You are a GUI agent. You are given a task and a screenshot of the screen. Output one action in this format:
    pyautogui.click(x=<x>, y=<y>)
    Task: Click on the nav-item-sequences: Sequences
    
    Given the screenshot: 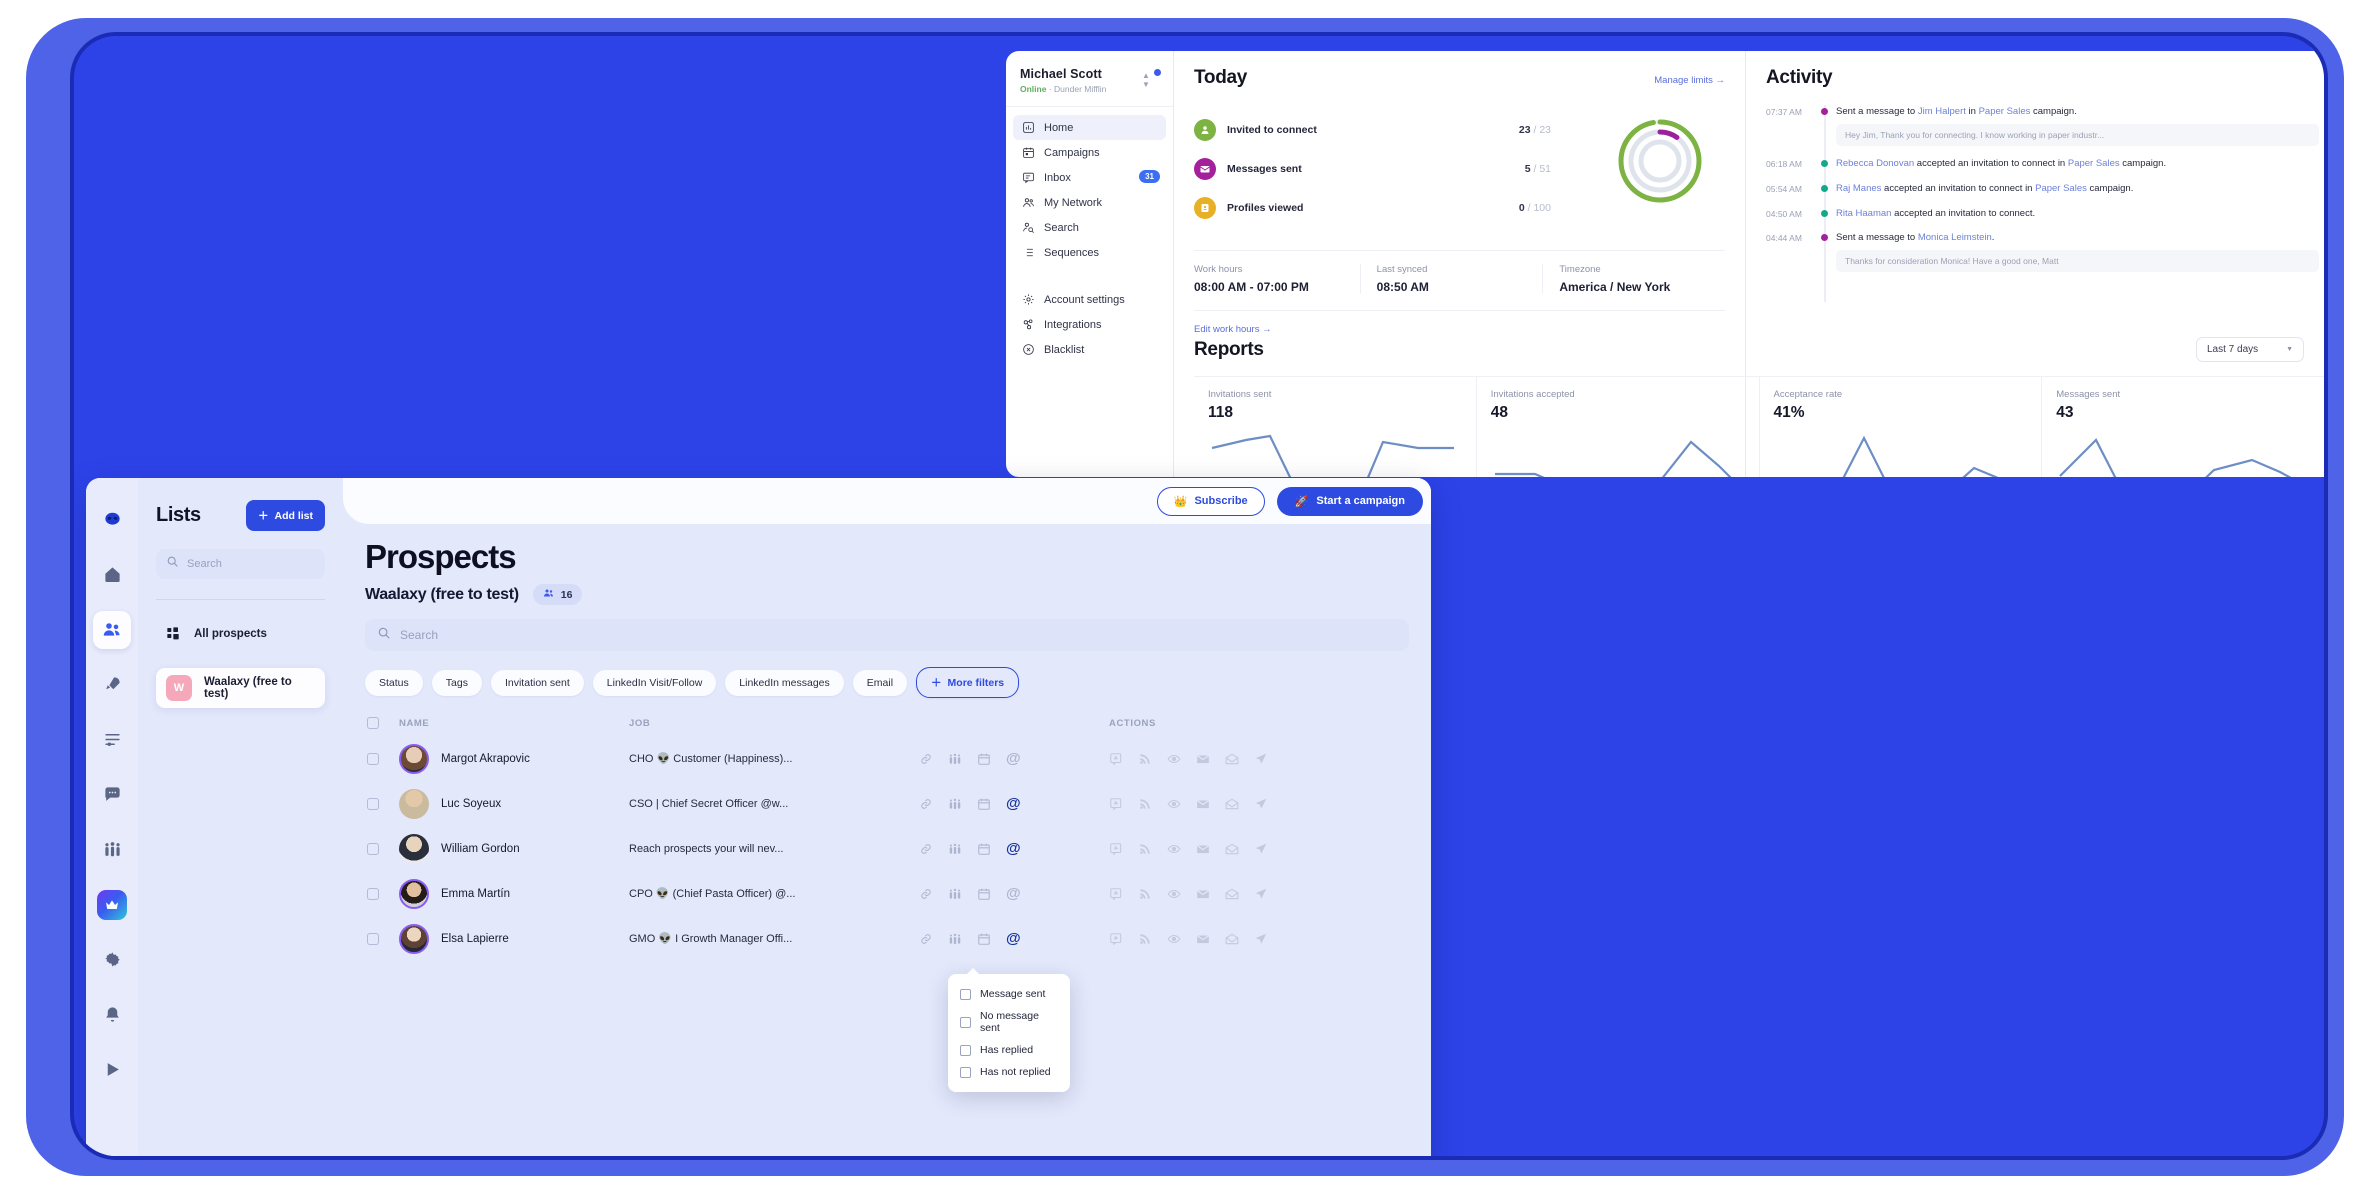 What is the action you would take?
    pyautogui.click(x=1089, y=252)
    